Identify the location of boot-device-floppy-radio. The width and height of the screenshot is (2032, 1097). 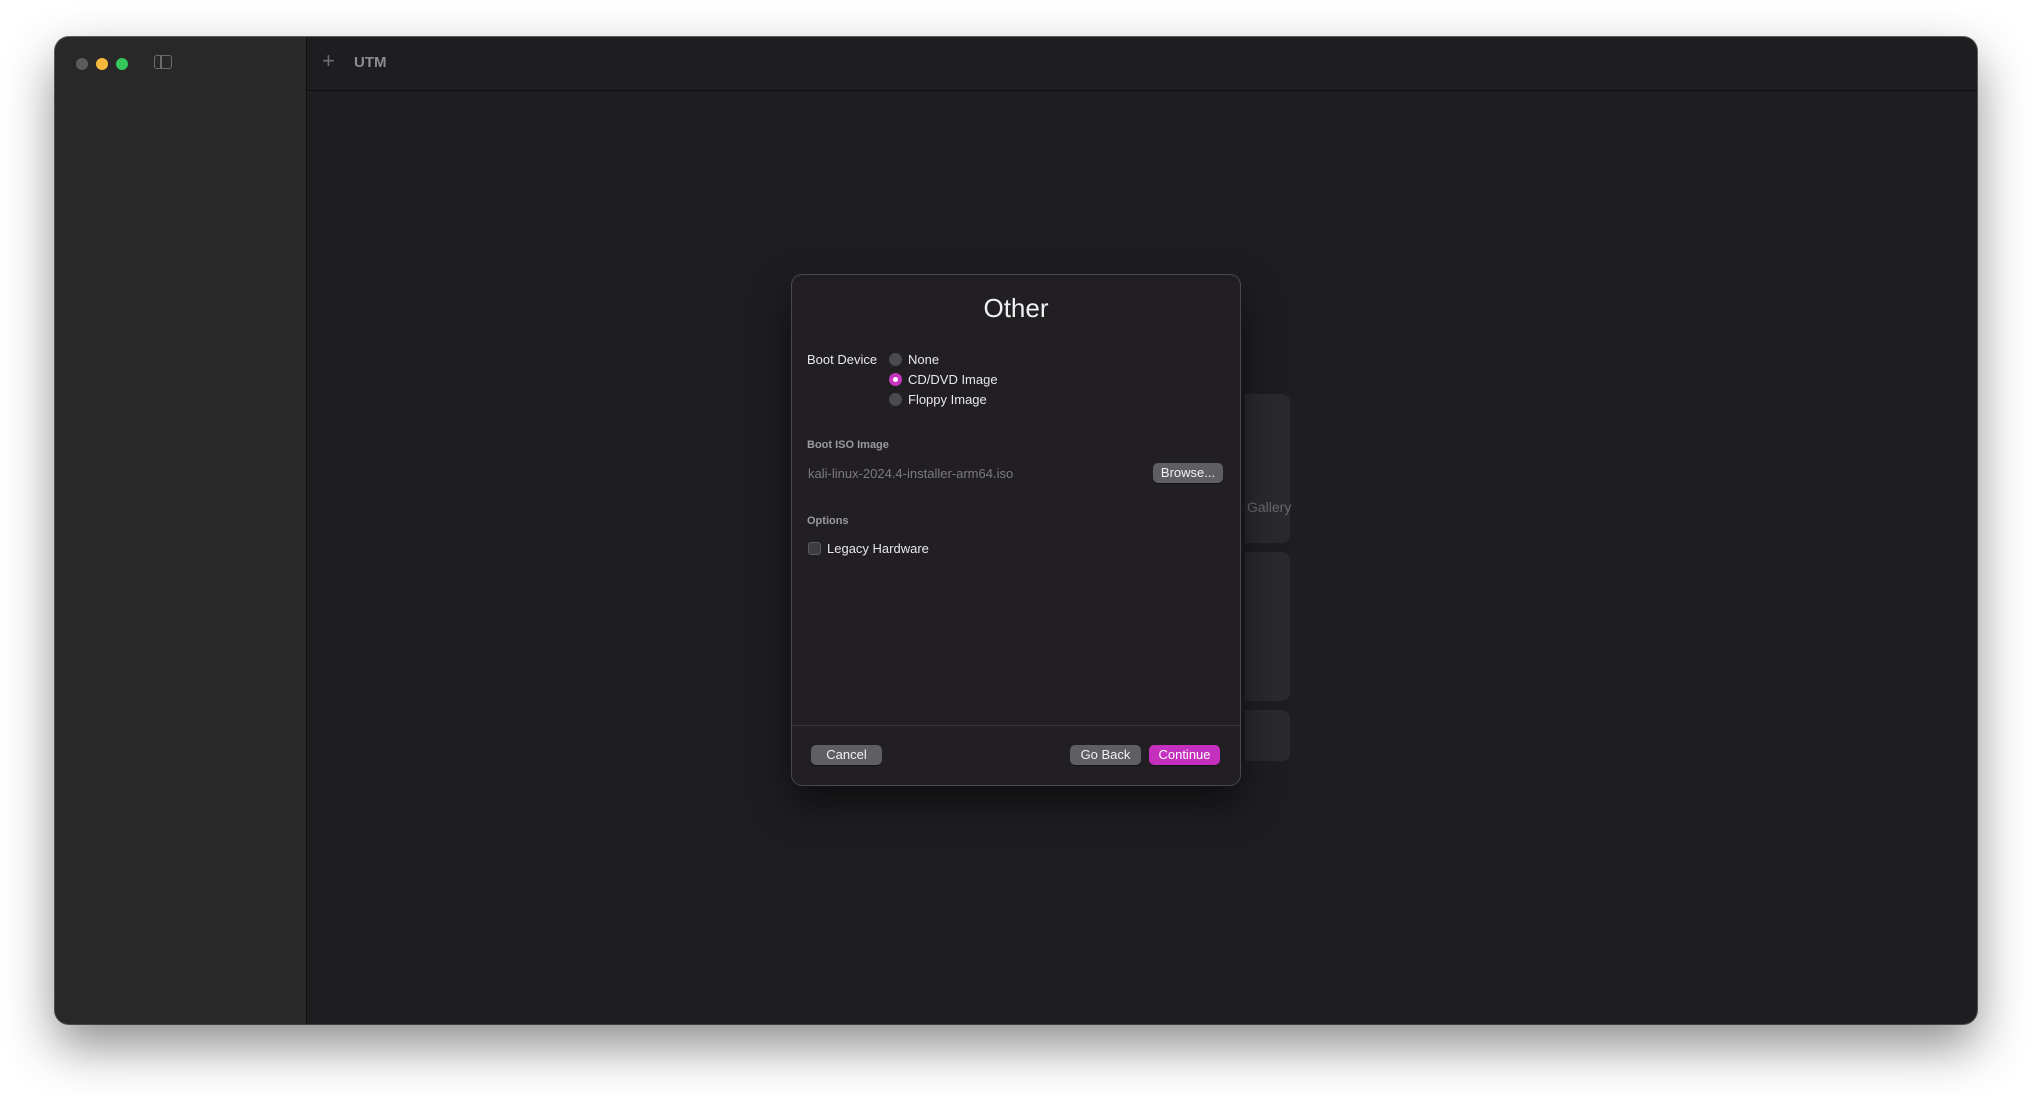
(895, 399).